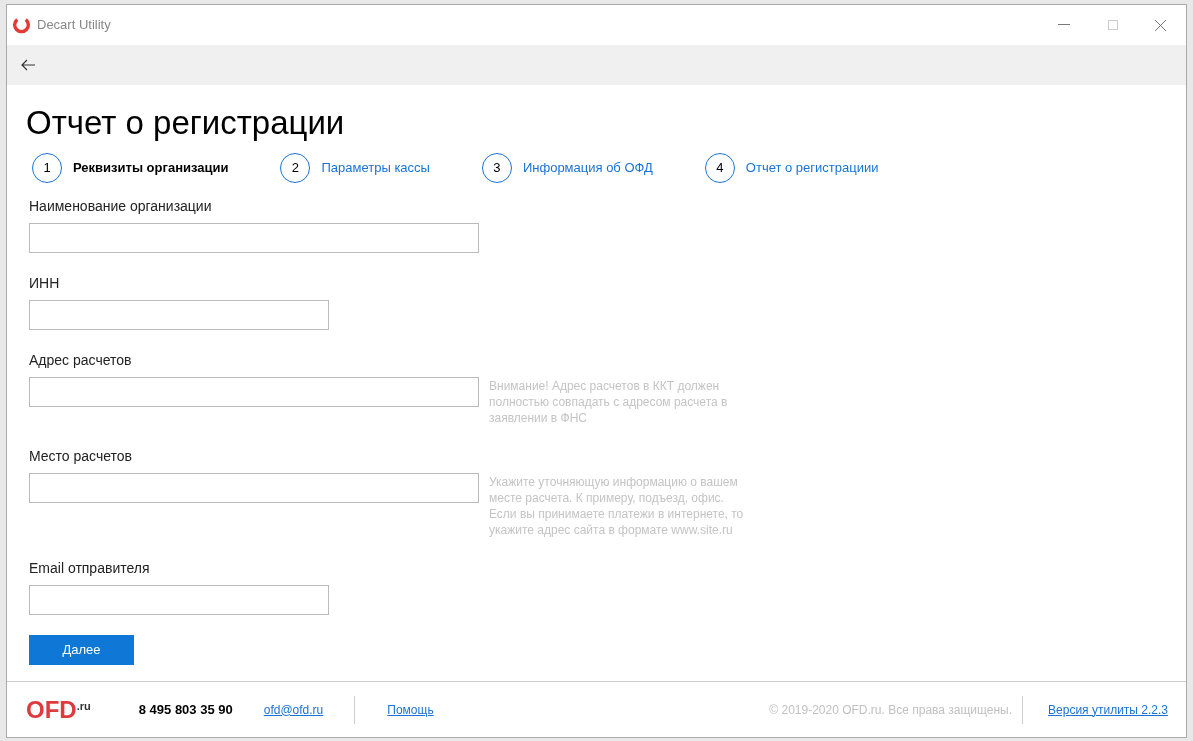  What do you see at coordinates (151, 168) in the screenshot?
I see `step-tab: Реквизиты организации` at bounding box center [151, 168].